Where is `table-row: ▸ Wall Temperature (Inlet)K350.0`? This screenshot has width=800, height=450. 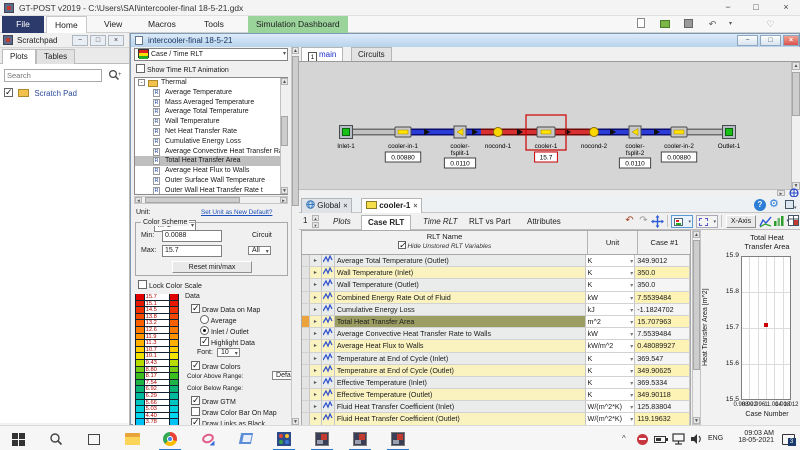 table-row: ▸ Wall Temperature (Inlet)K350.0 is located at coordinates (496, 273).